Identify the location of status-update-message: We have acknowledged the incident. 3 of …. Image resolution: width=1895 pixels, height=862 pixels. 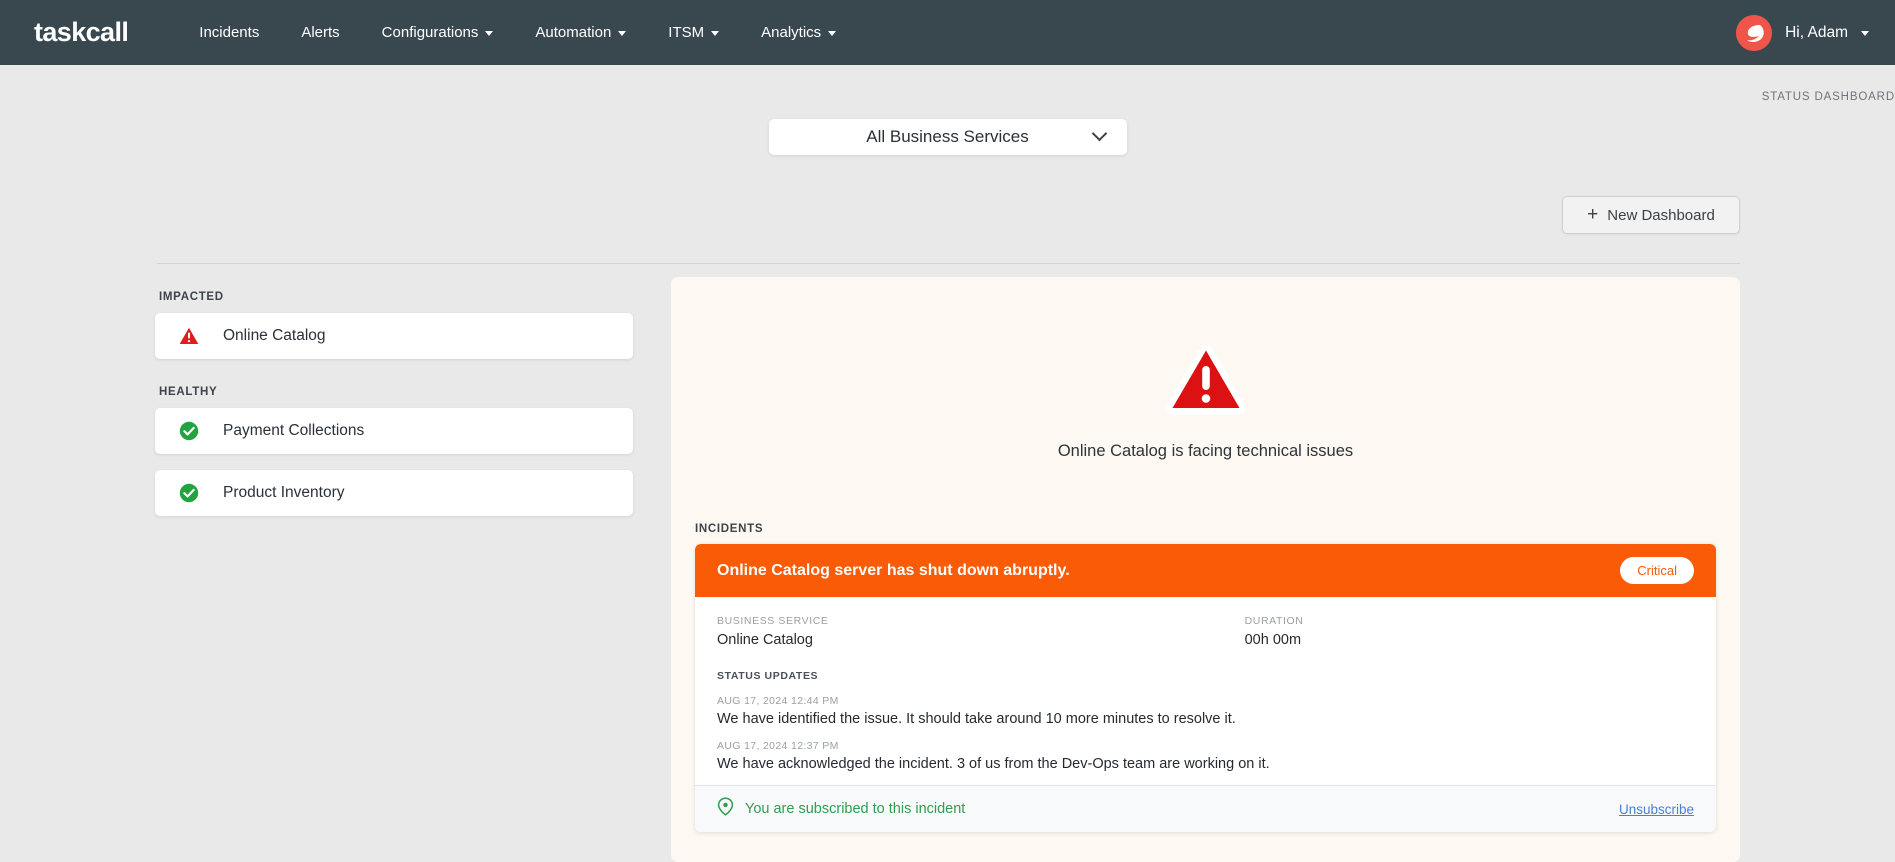
(993, 764).